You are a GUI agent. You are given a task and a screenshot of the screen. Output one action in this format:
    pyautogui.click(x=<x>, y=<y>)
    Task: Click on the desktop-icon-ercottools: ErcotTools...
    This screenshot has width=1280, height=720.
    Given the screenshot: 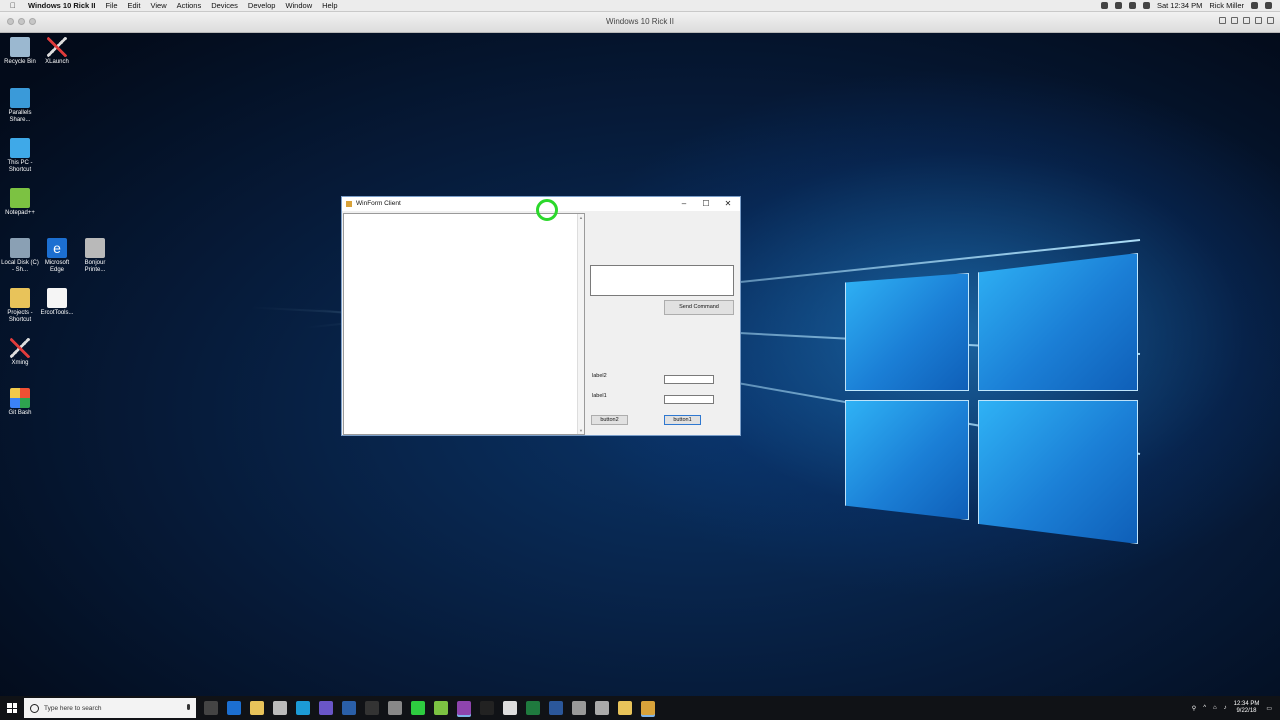 What is the action you would take?
    pyautogui.click(x=57, y=302)
    